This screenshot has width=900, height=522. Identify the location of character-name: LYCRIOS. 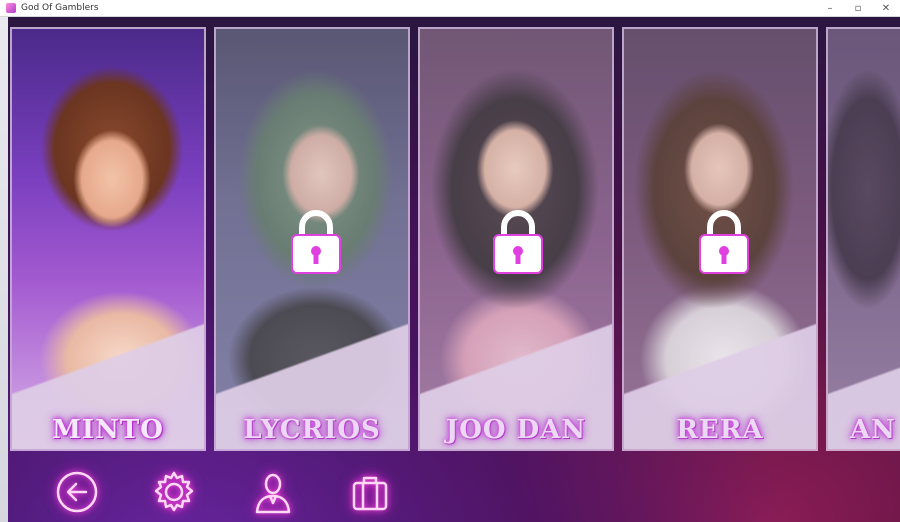
(312, 430).